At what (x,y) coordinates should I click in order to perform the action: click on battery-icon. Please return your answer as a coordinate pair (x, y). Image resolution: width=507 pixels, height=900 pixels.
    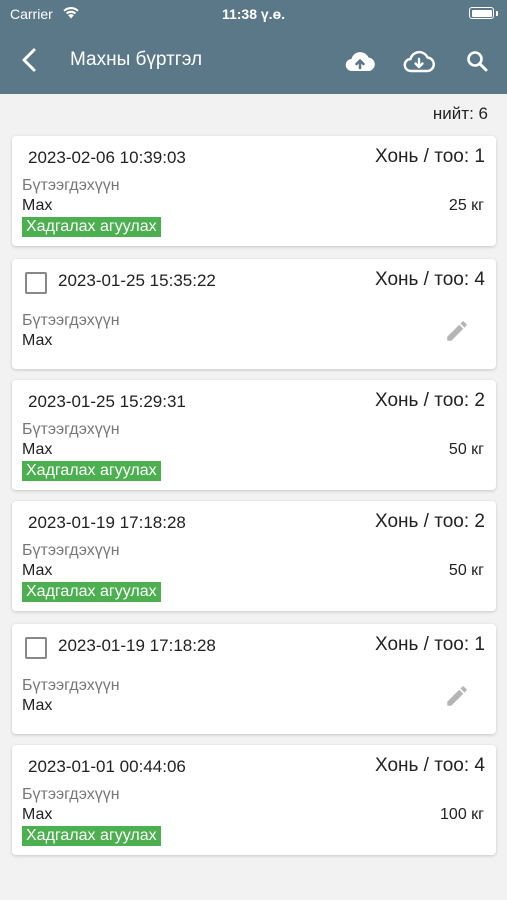
    Looking at the image, I should click on (481, 13).